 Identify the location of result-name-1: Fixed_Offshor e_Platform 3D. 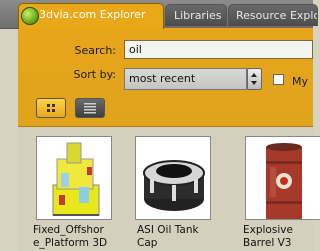
(73, 237).